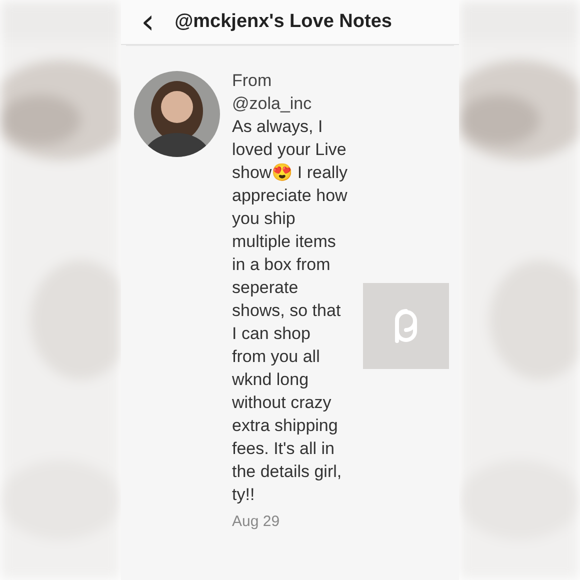  I want to click on from-label: From, so click(252, 81).